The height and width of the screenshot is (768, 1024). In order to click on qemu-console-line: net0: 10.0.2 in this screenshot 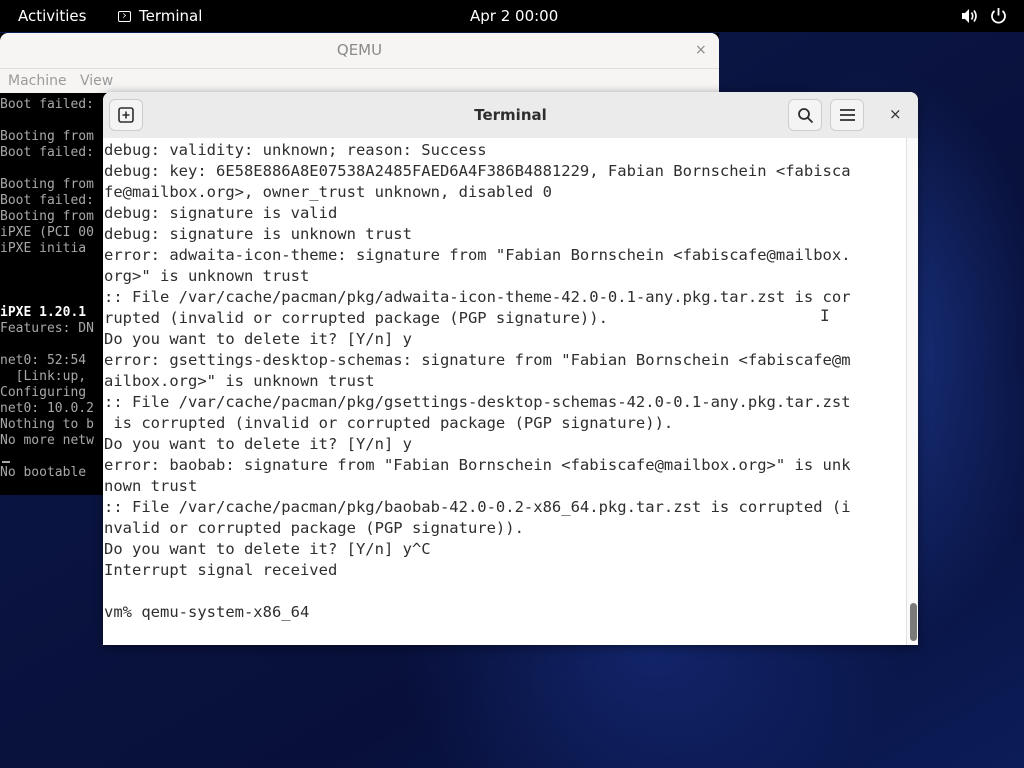, I will do `click(47, 408)`.